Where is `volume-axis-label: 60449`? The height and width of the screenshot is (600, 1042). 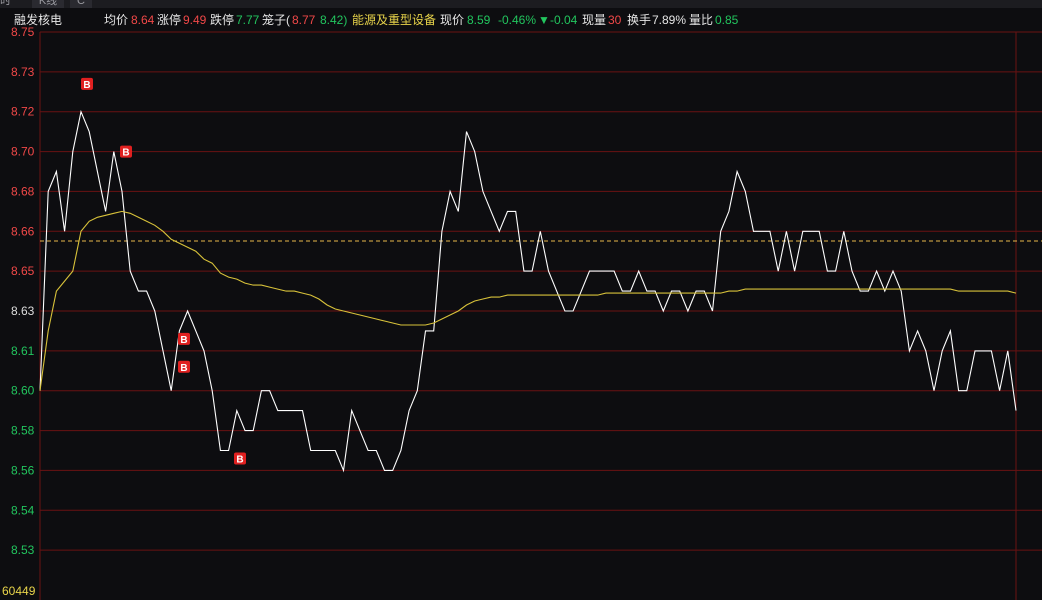
volume-axis-label: 60449 is located at coordinates (19, 591).